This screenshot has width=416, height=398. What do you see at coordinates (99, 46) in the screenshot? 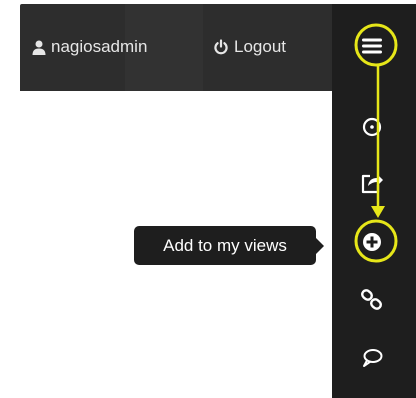
I see `user-name-label: nagiosadmin` at bounding box center [99, 46].